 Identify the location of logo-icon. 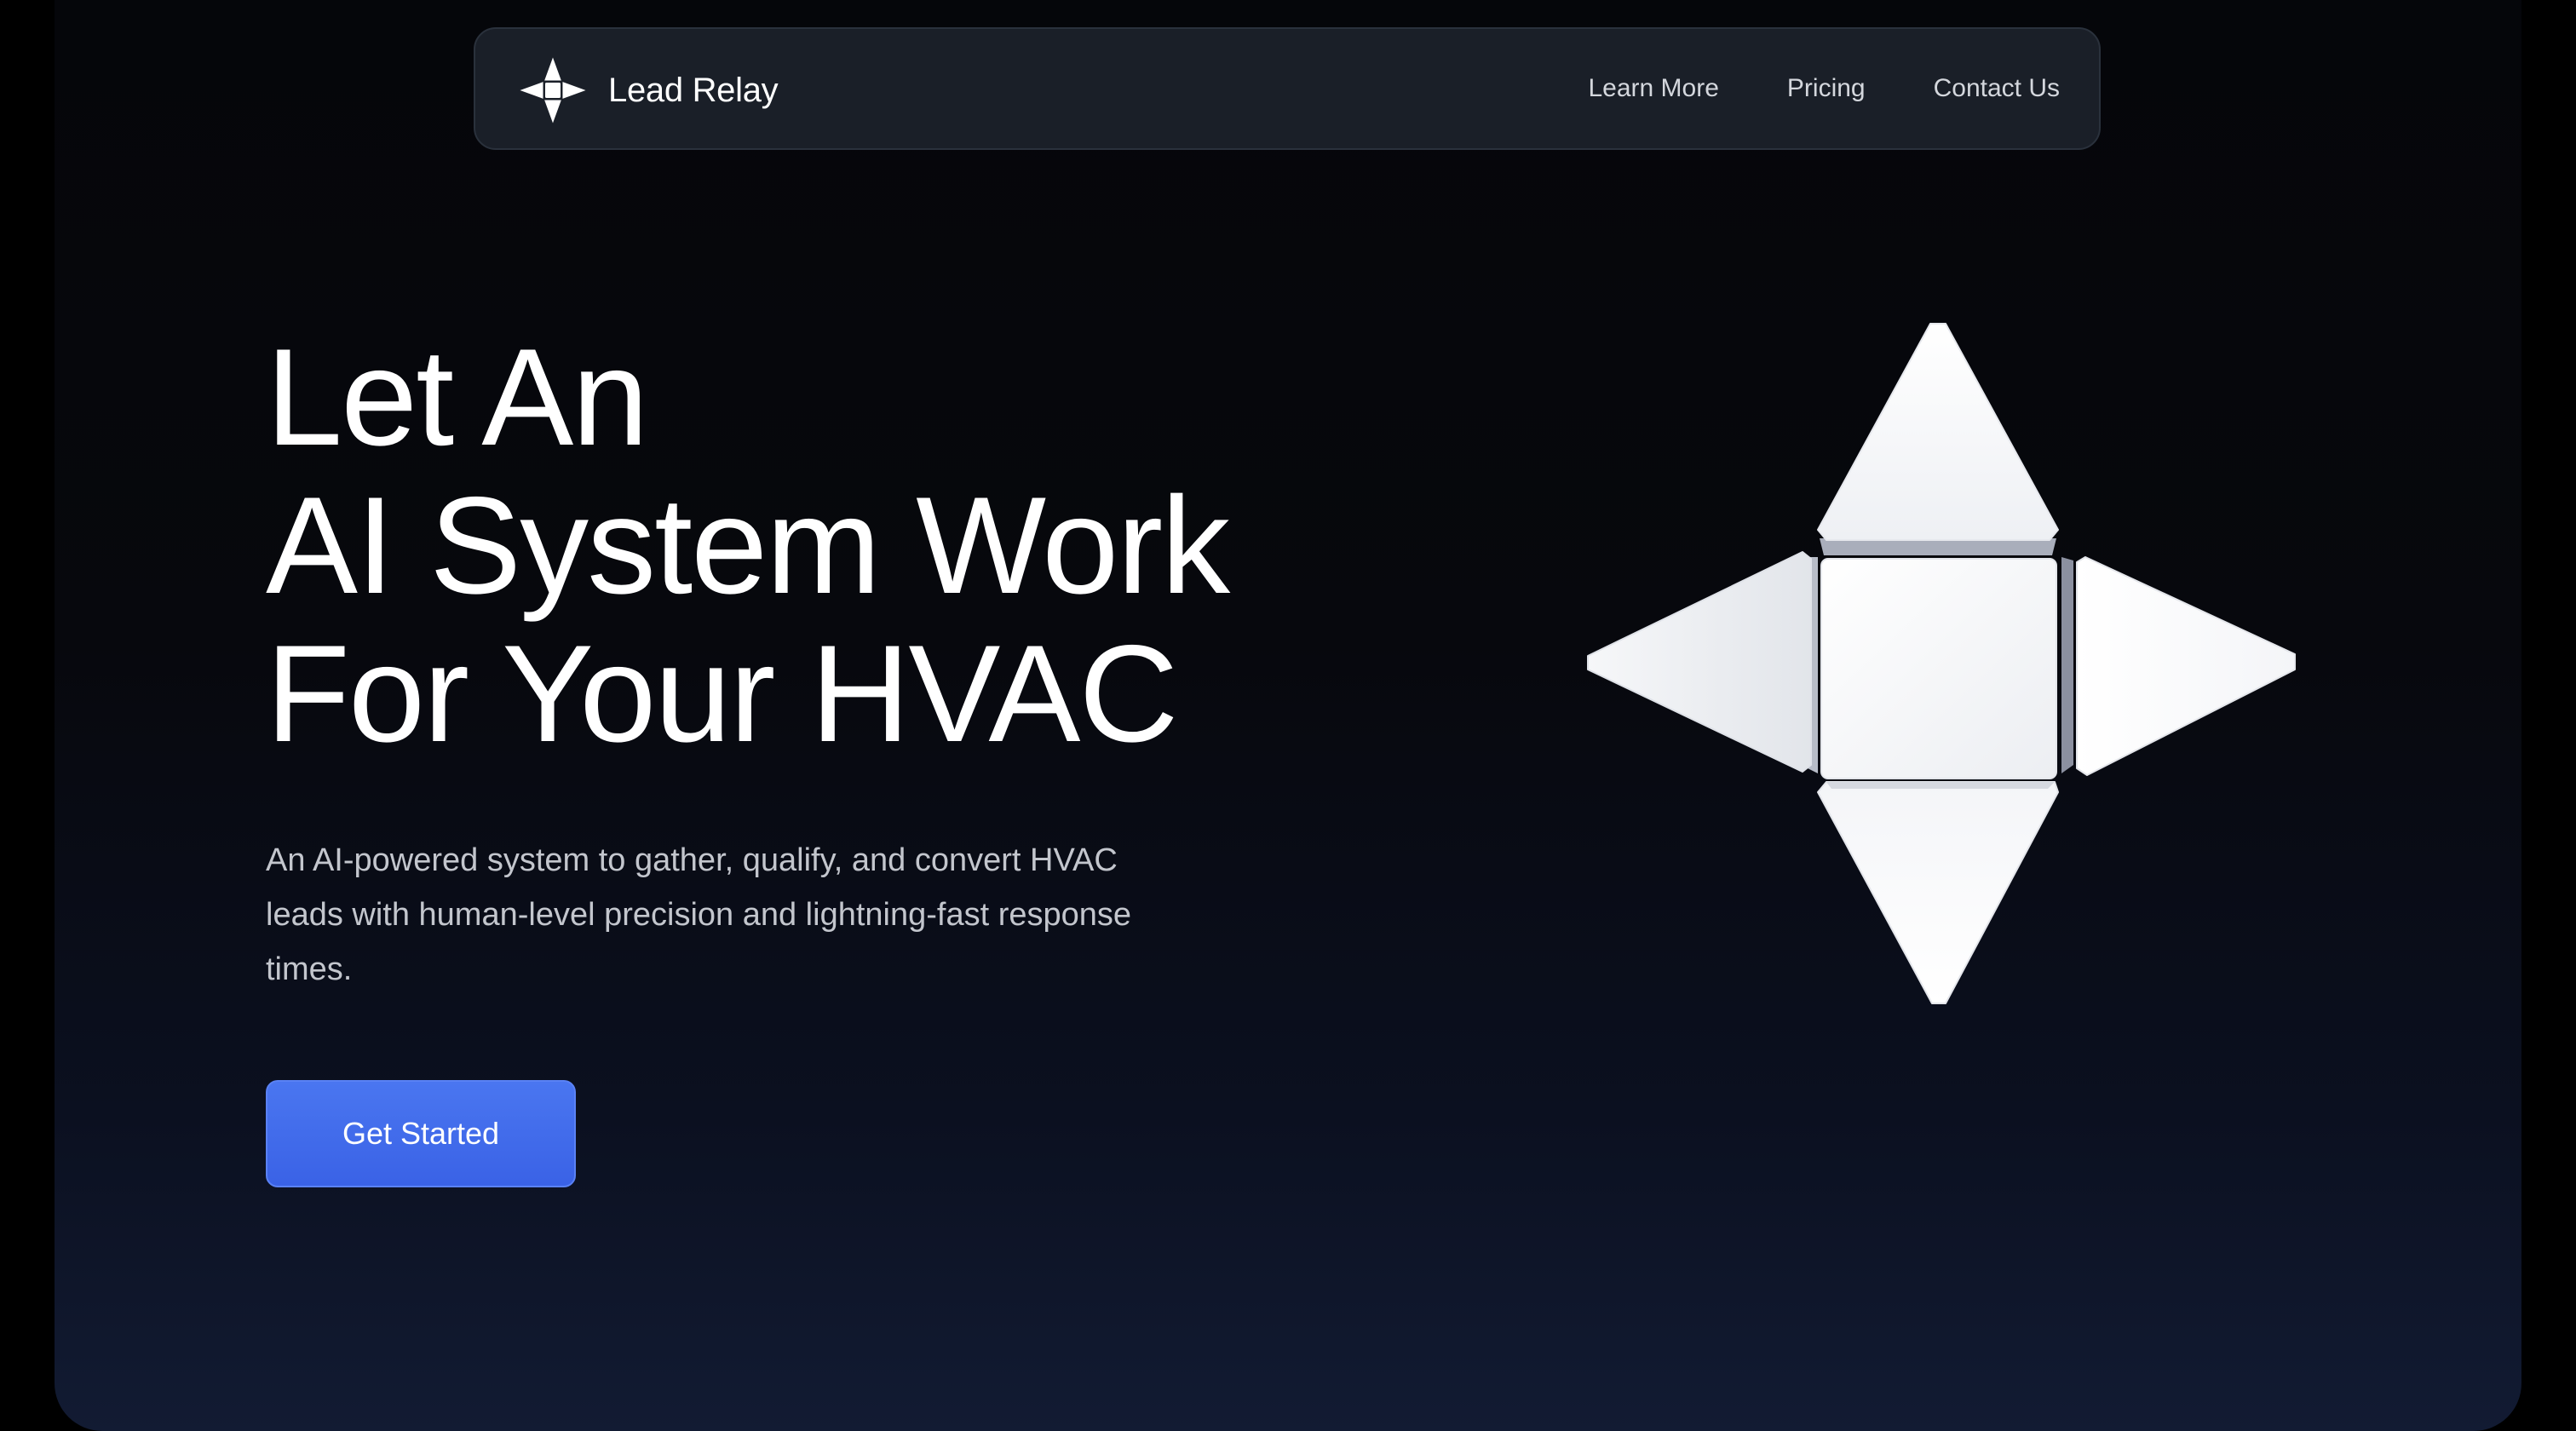
(553, 90).